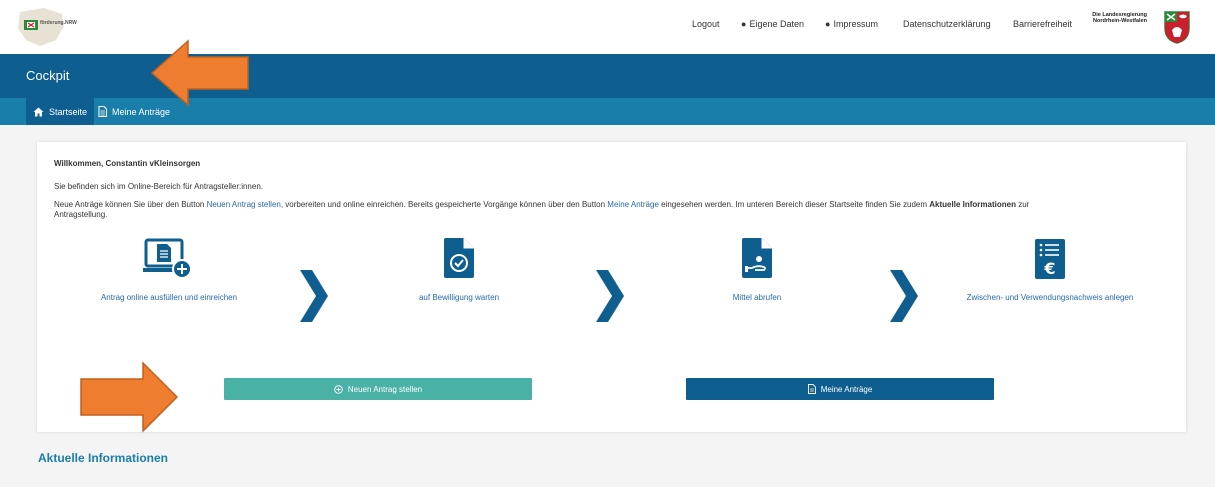  What do you see at coordinates (744, 24) in the screenshot?
I see `user-circle-icon: ●` at bounding box center [744, 24].